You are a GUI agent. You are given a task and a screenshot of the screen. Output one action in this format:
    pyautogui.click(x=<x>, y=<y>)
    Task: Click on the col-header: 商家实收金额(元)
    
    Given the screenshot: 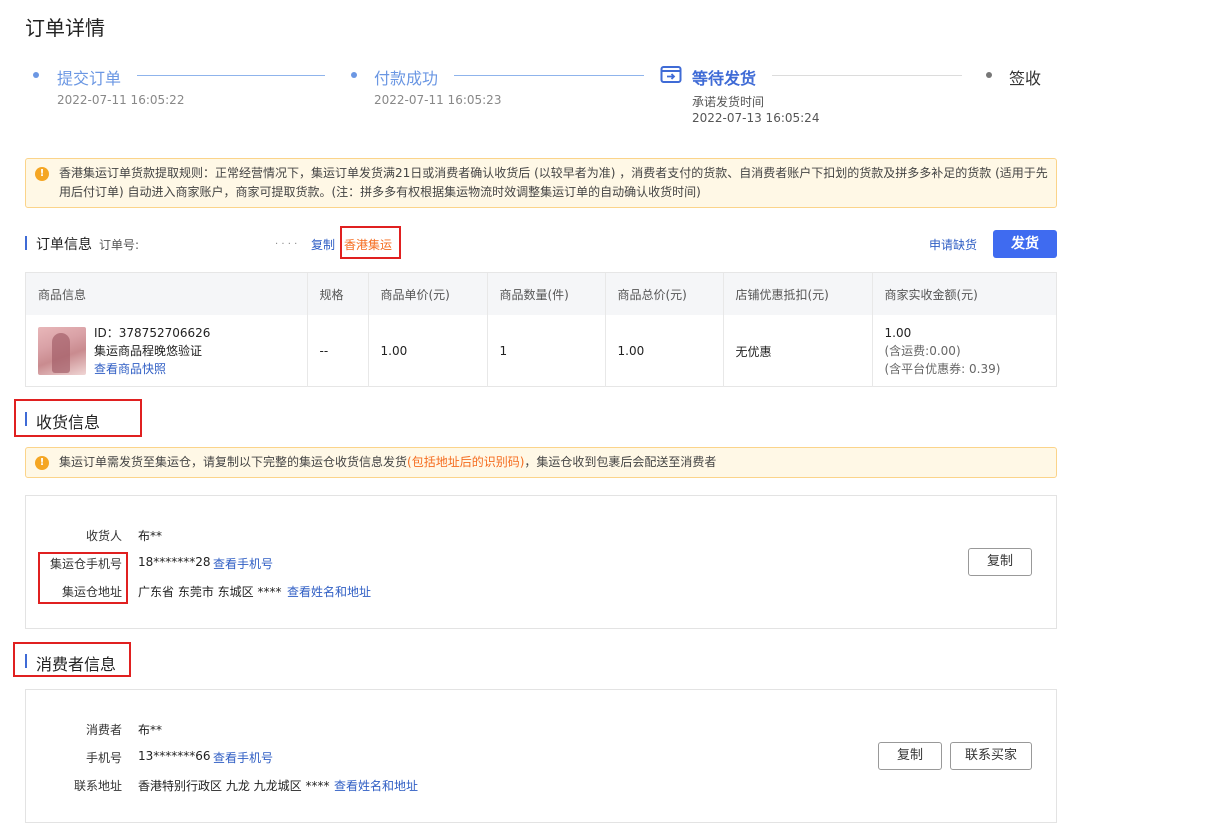 What is the action you would take?
    pyautogui.click(x=964, y=294)
    